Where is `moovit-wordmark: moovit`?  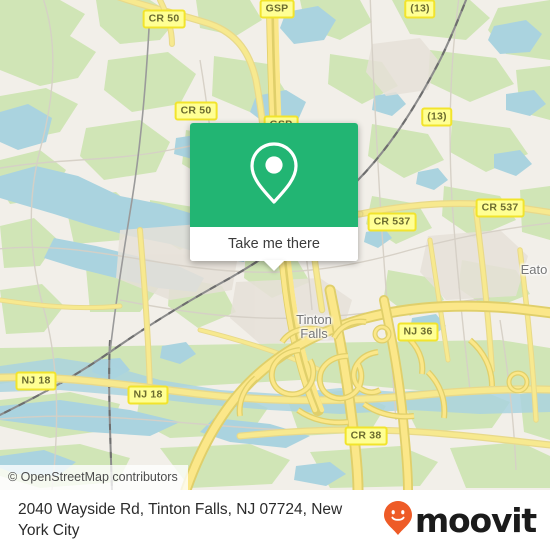 moovit-wordmark: moovit is located at coordinates (475, 520).